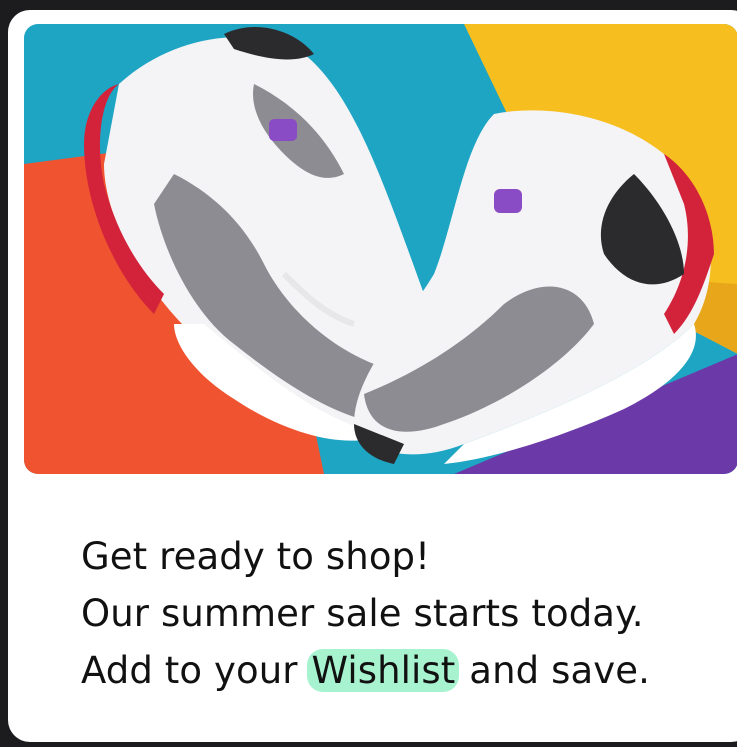 Image resolution: width=737 pixels, height=747 pixels. What do you see at coordinates (383, 670) in the screenshot?
I see `wishlist-link: Wishlist` at bounding box center [383, 670].